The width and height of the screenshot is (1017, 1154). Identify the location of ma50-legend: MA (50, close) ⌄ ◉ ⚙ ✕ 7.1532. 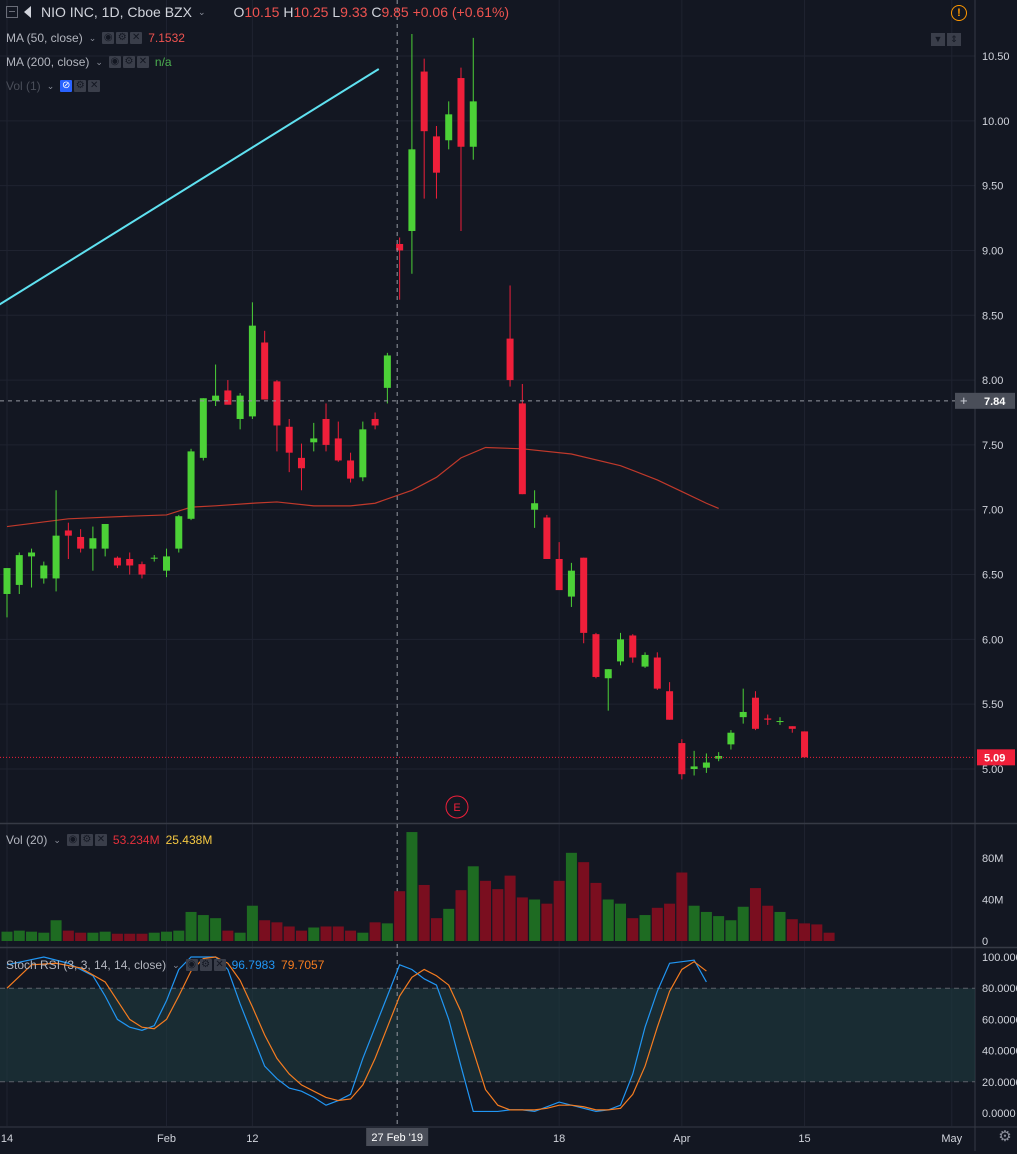
(95, 38).